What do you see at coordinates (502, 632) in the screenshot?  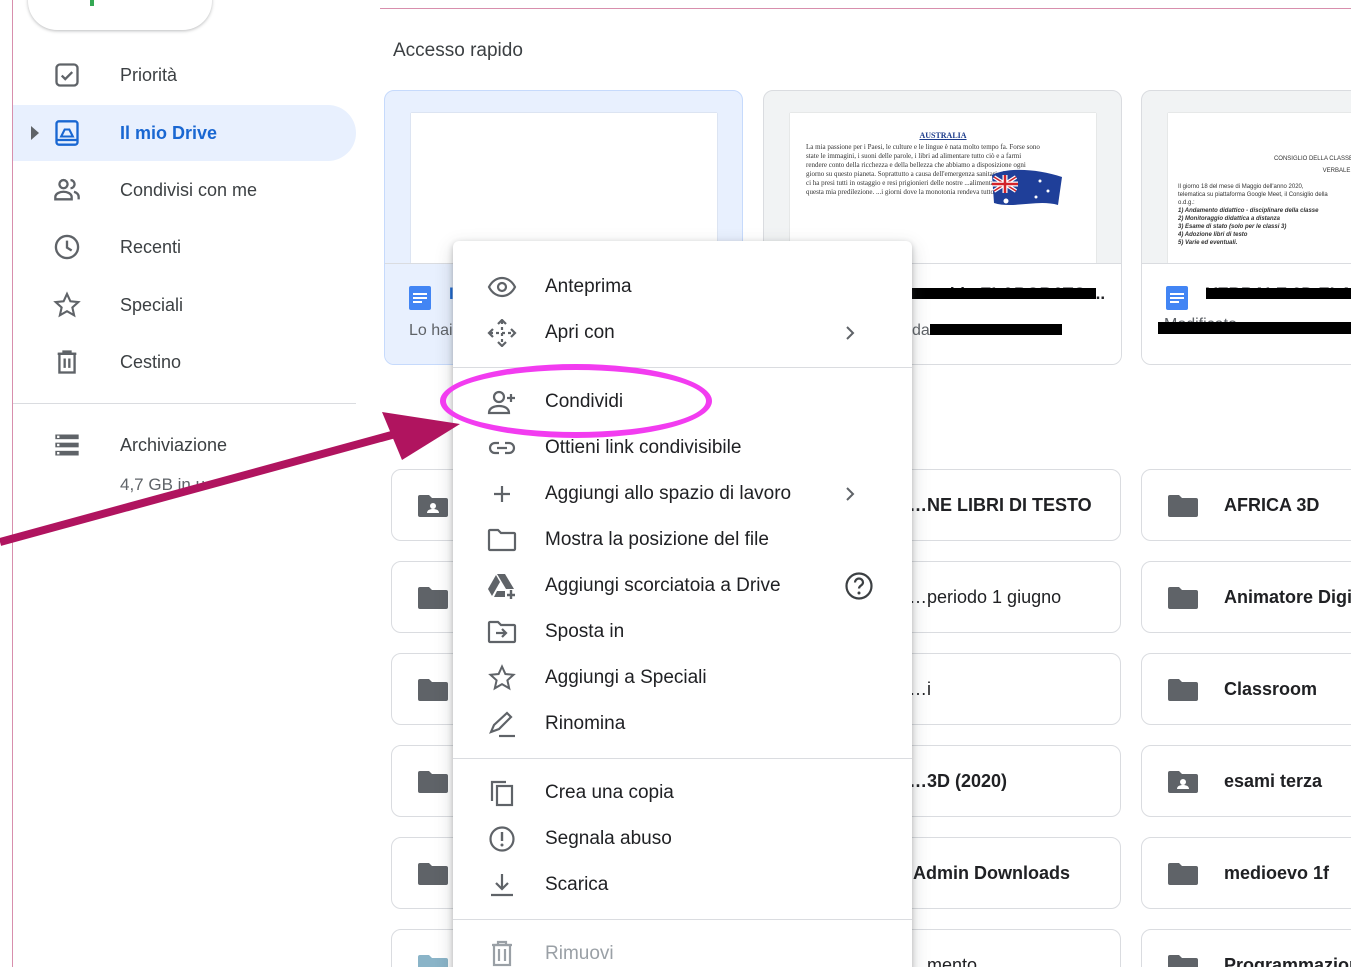 I see `move-to-folder-icon` at bounding box center [502, 632].